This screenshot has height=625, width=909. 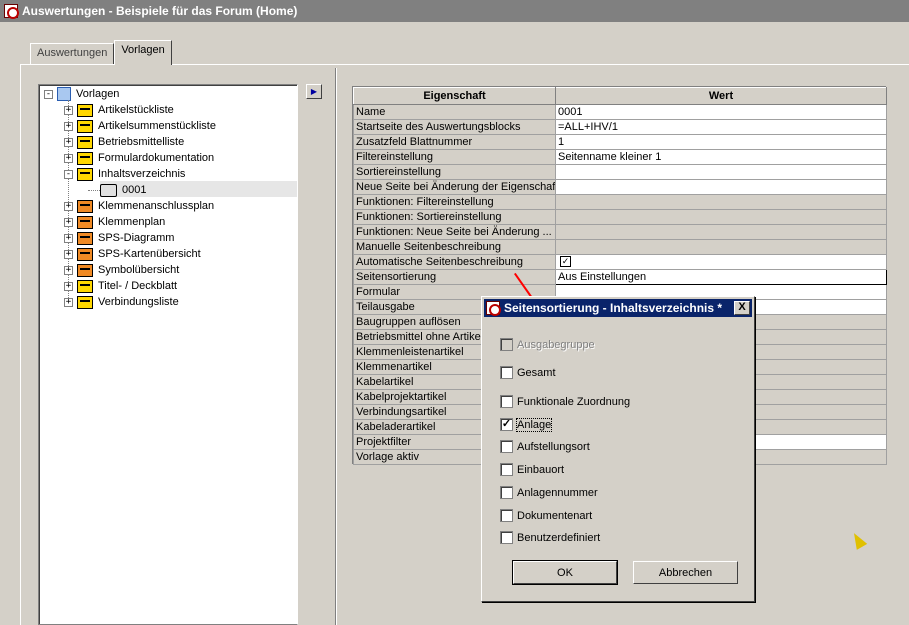 I want to click on option-benutzerdefiniert: Benutzerdefiniert, so click(x=550, y=537).